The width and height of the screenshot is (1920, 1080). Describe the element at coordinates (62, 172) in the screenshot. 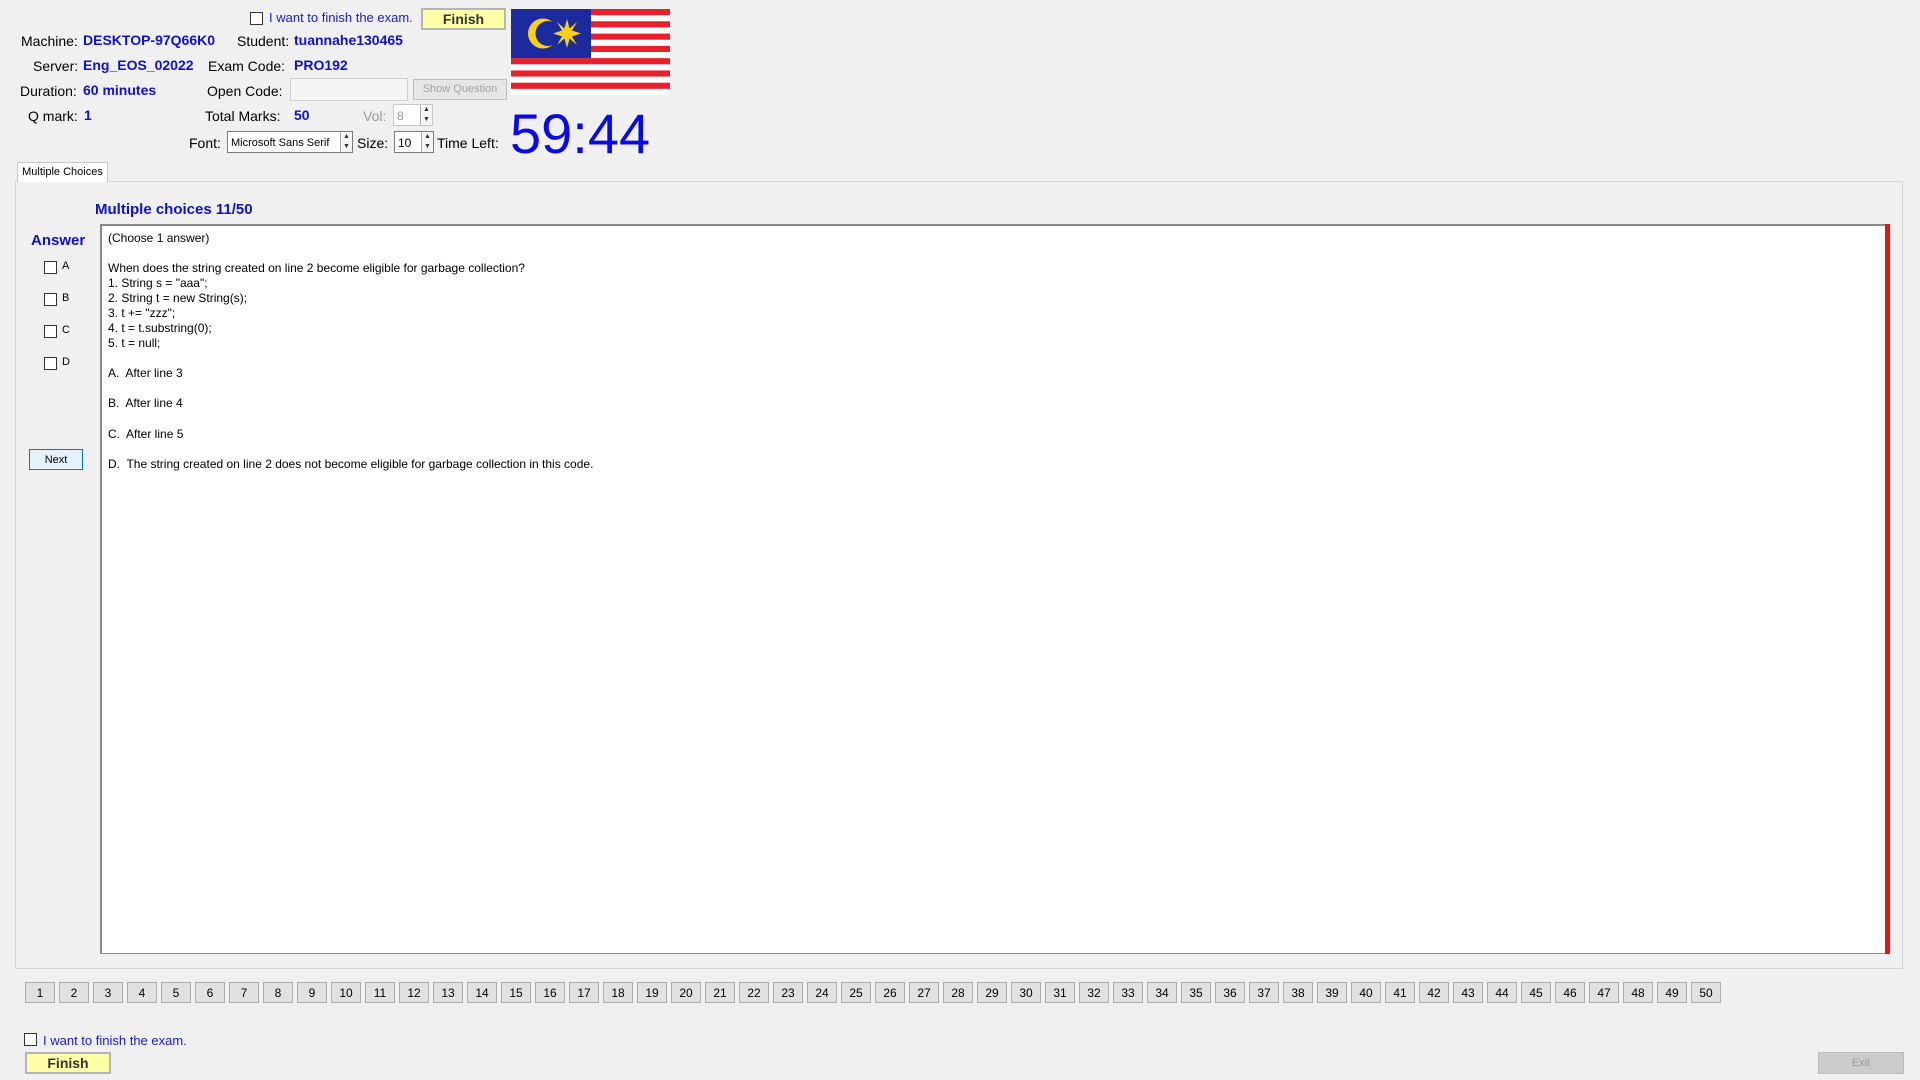

I see `tab-multiple-choices: Multiple Choices` at that location.